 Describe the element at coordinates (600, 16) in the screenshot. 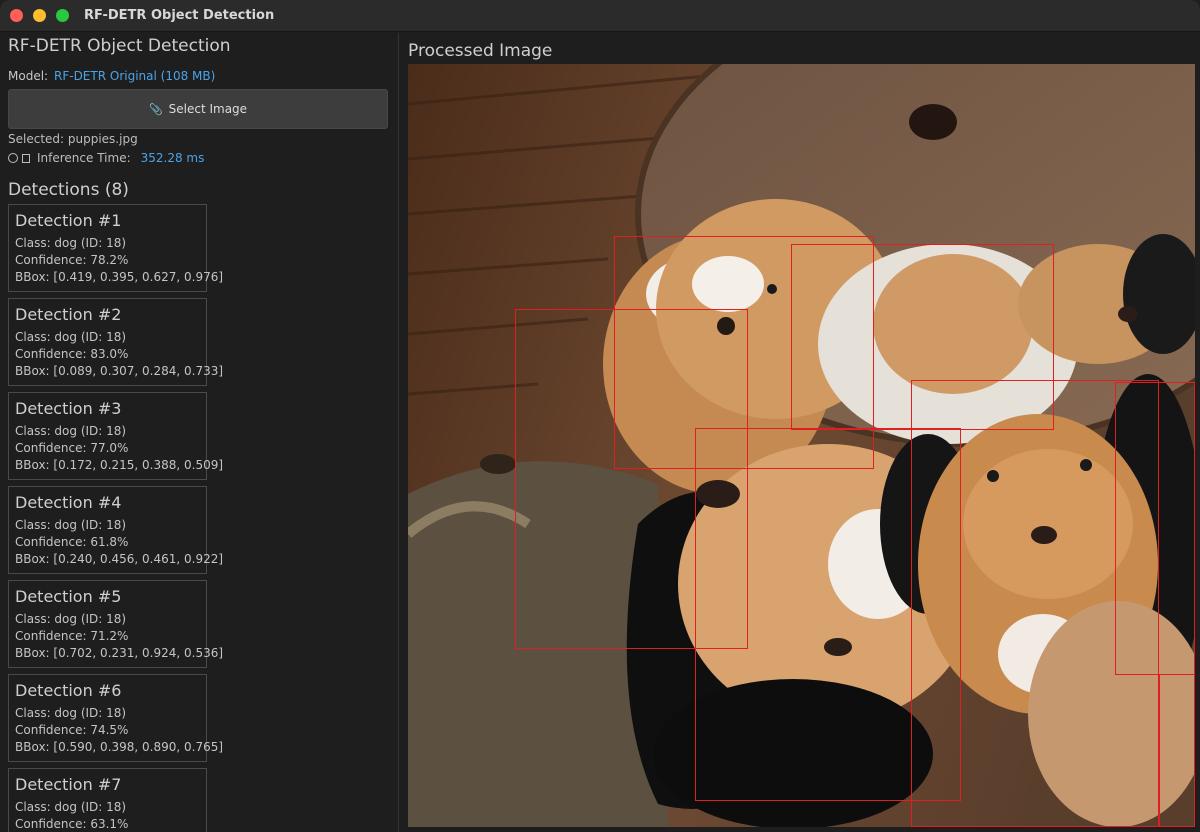

I see `title-bar: RF-DETR Object Detection` at that location.